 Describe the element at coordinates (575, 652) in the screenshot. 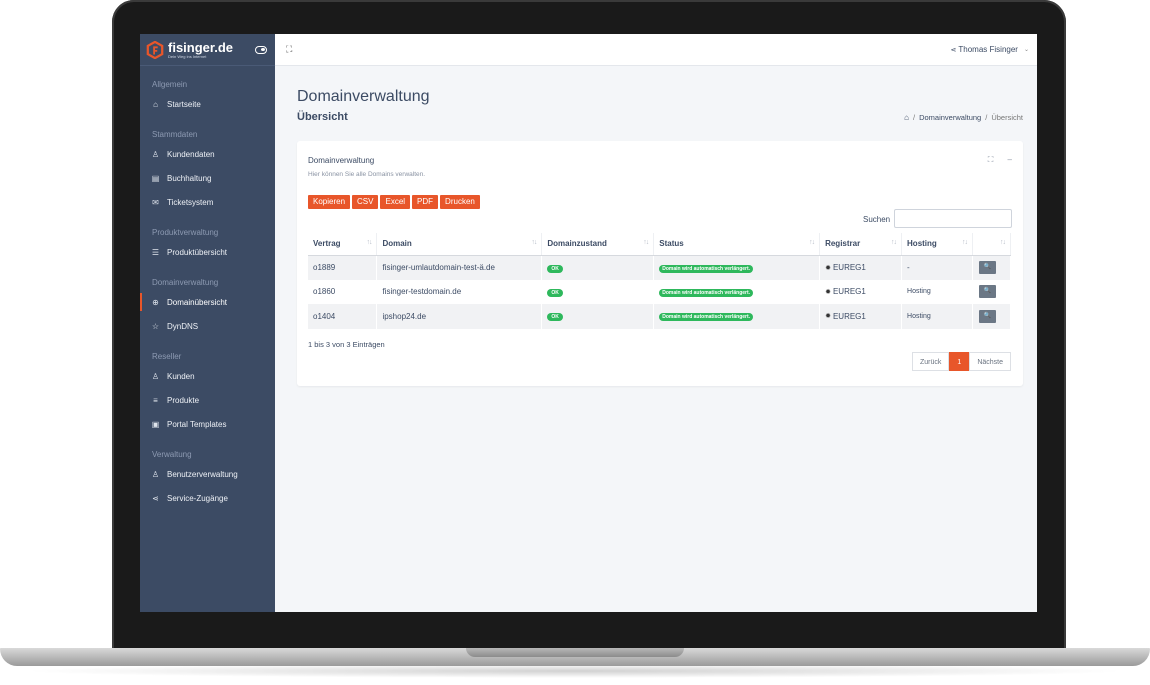

I see `laptop-notch` at that location.